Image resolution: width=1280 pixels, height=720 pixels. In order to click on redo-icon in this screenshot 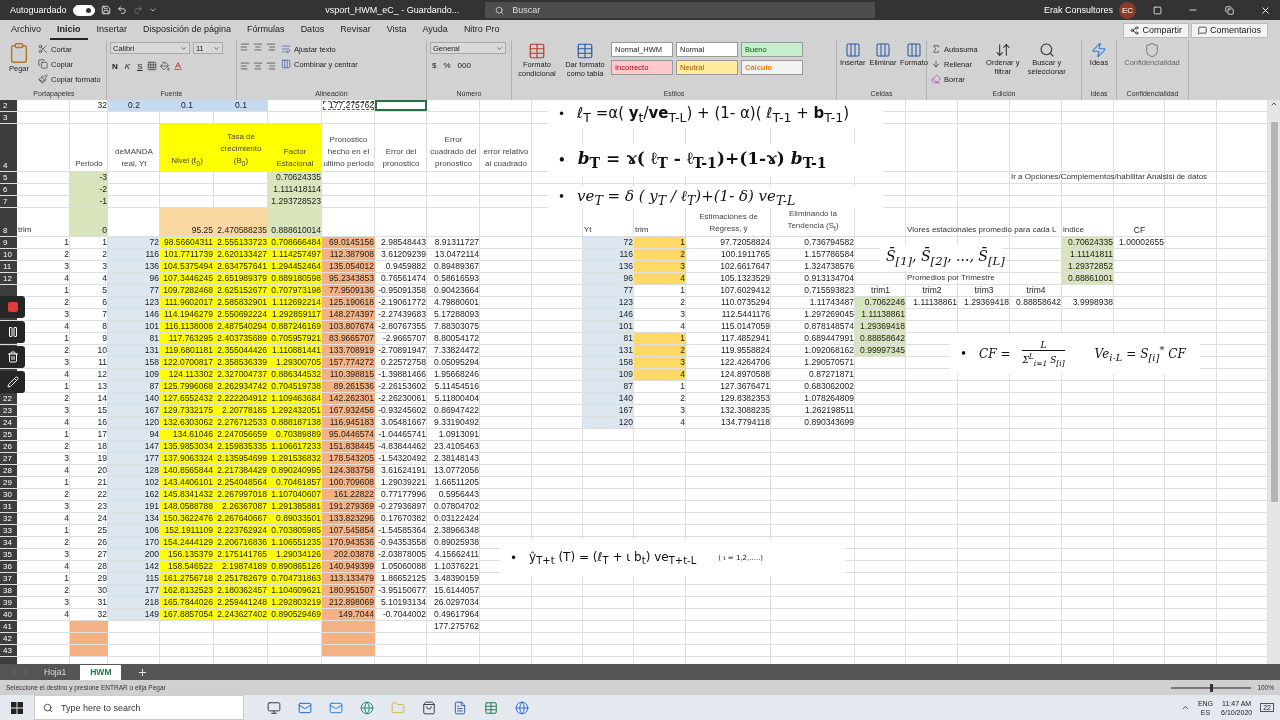, I will do `click(137, 10)`.